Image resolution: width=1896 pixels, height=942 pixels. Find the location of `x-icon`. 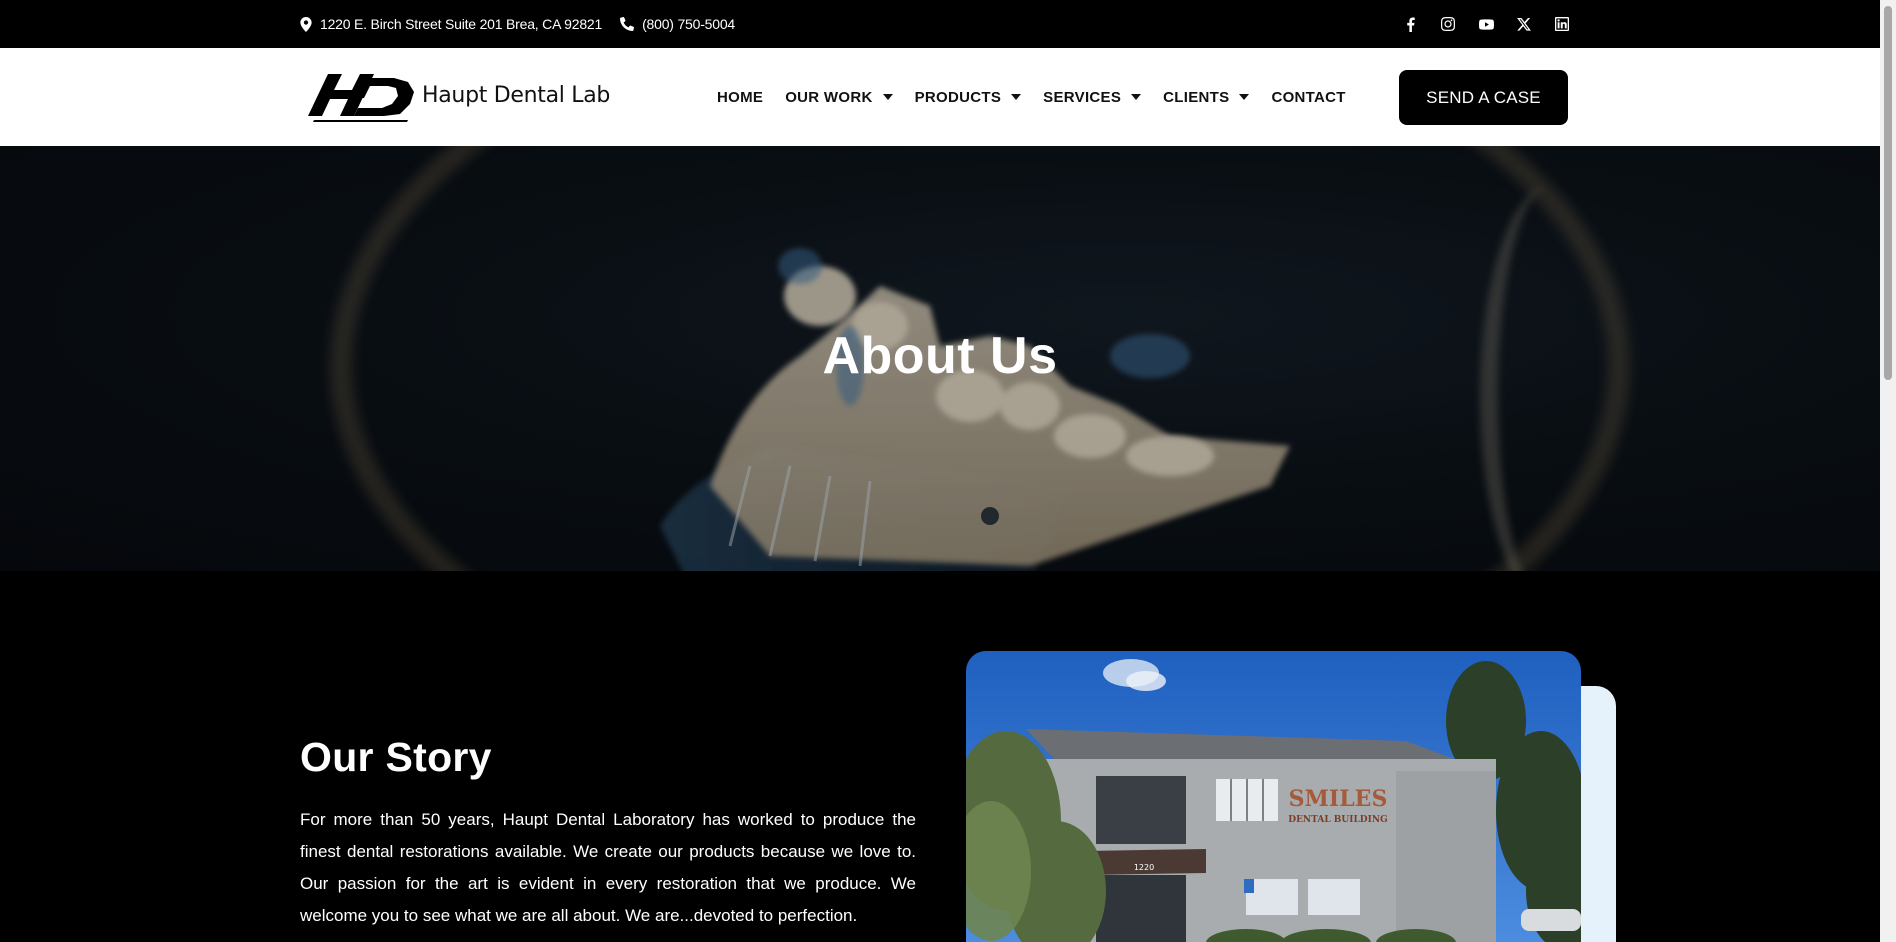

x-icon is located at coordinates (1524, 24).